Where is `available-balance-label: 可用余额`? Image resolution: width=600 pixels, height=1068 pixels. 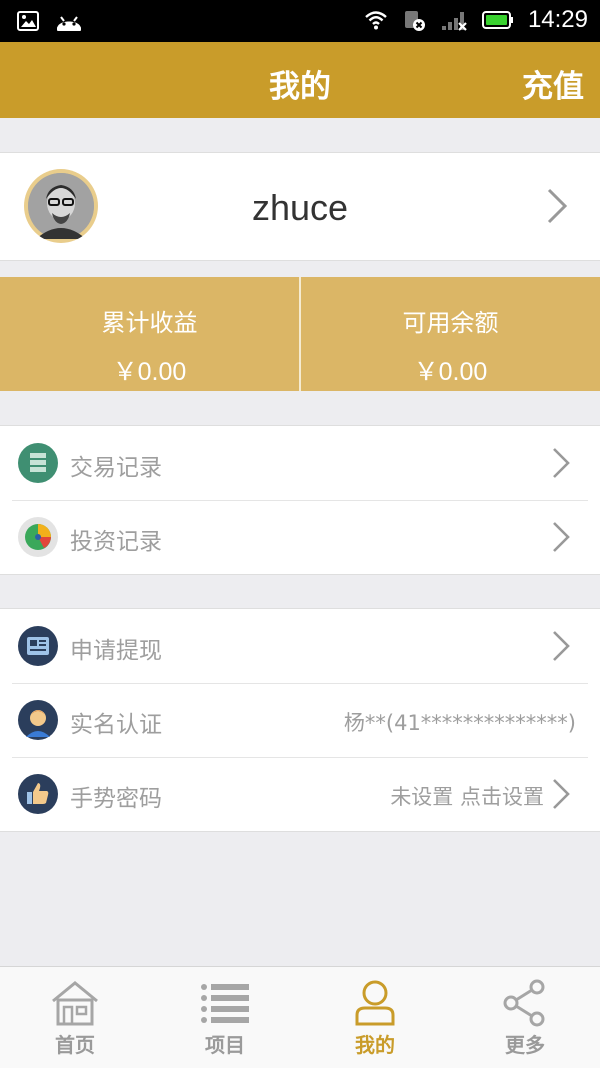
available-balance-label: 可用余额 is located at coordinates (450, 323).